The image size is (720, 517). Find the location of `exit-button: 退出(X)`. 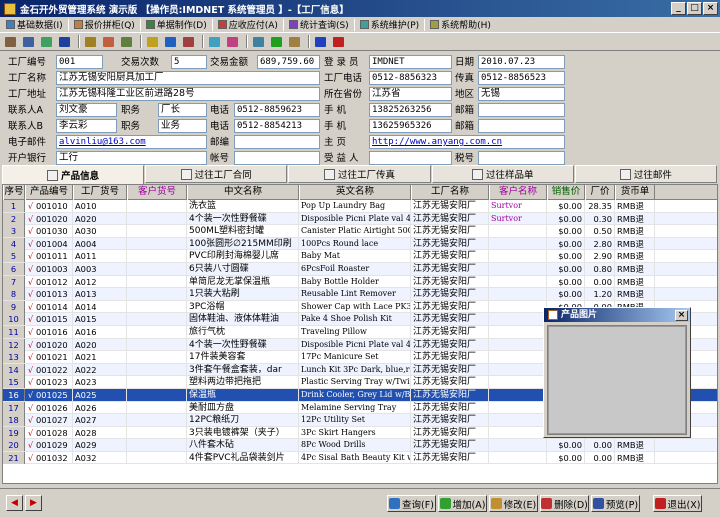

exit-button: 退出(X) is located at coordinates (677, 503).